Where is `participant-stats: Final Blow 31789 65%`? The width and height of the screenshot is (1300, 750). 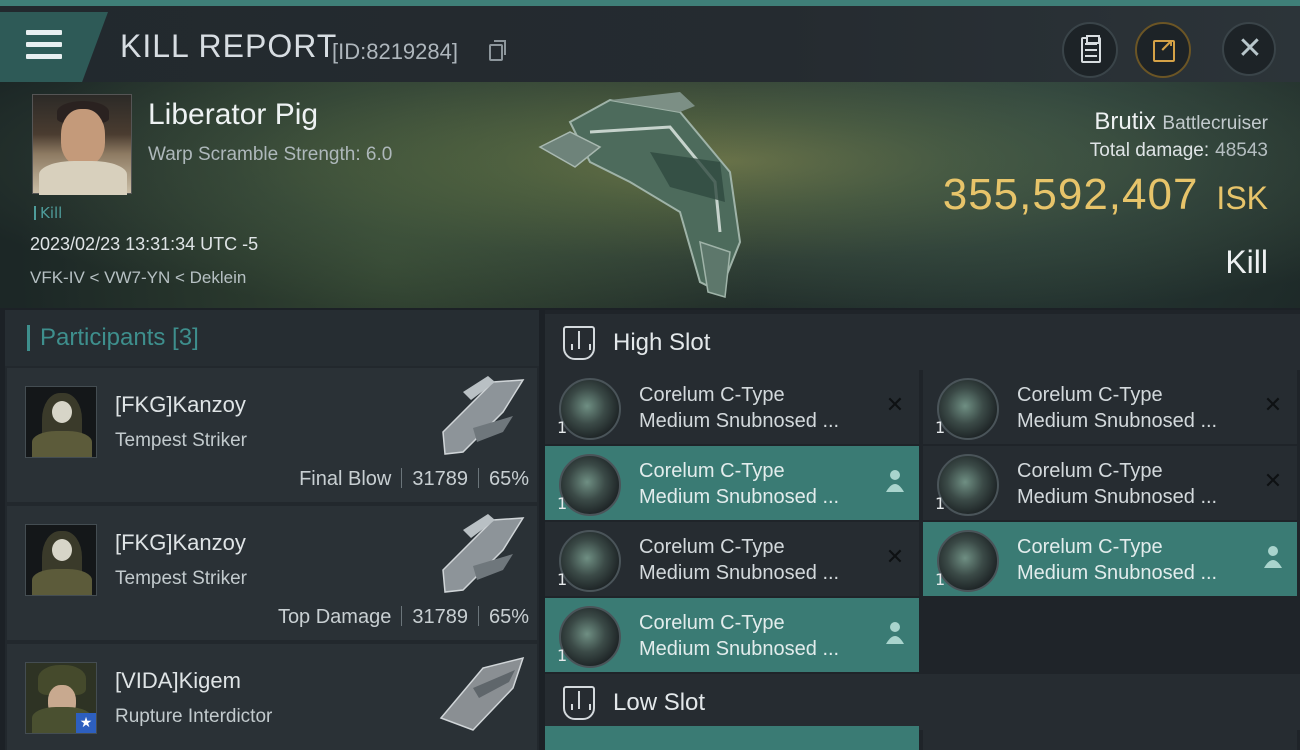 participant-stats: Final Blow 31789 65% is located at coordinates (414, 479).